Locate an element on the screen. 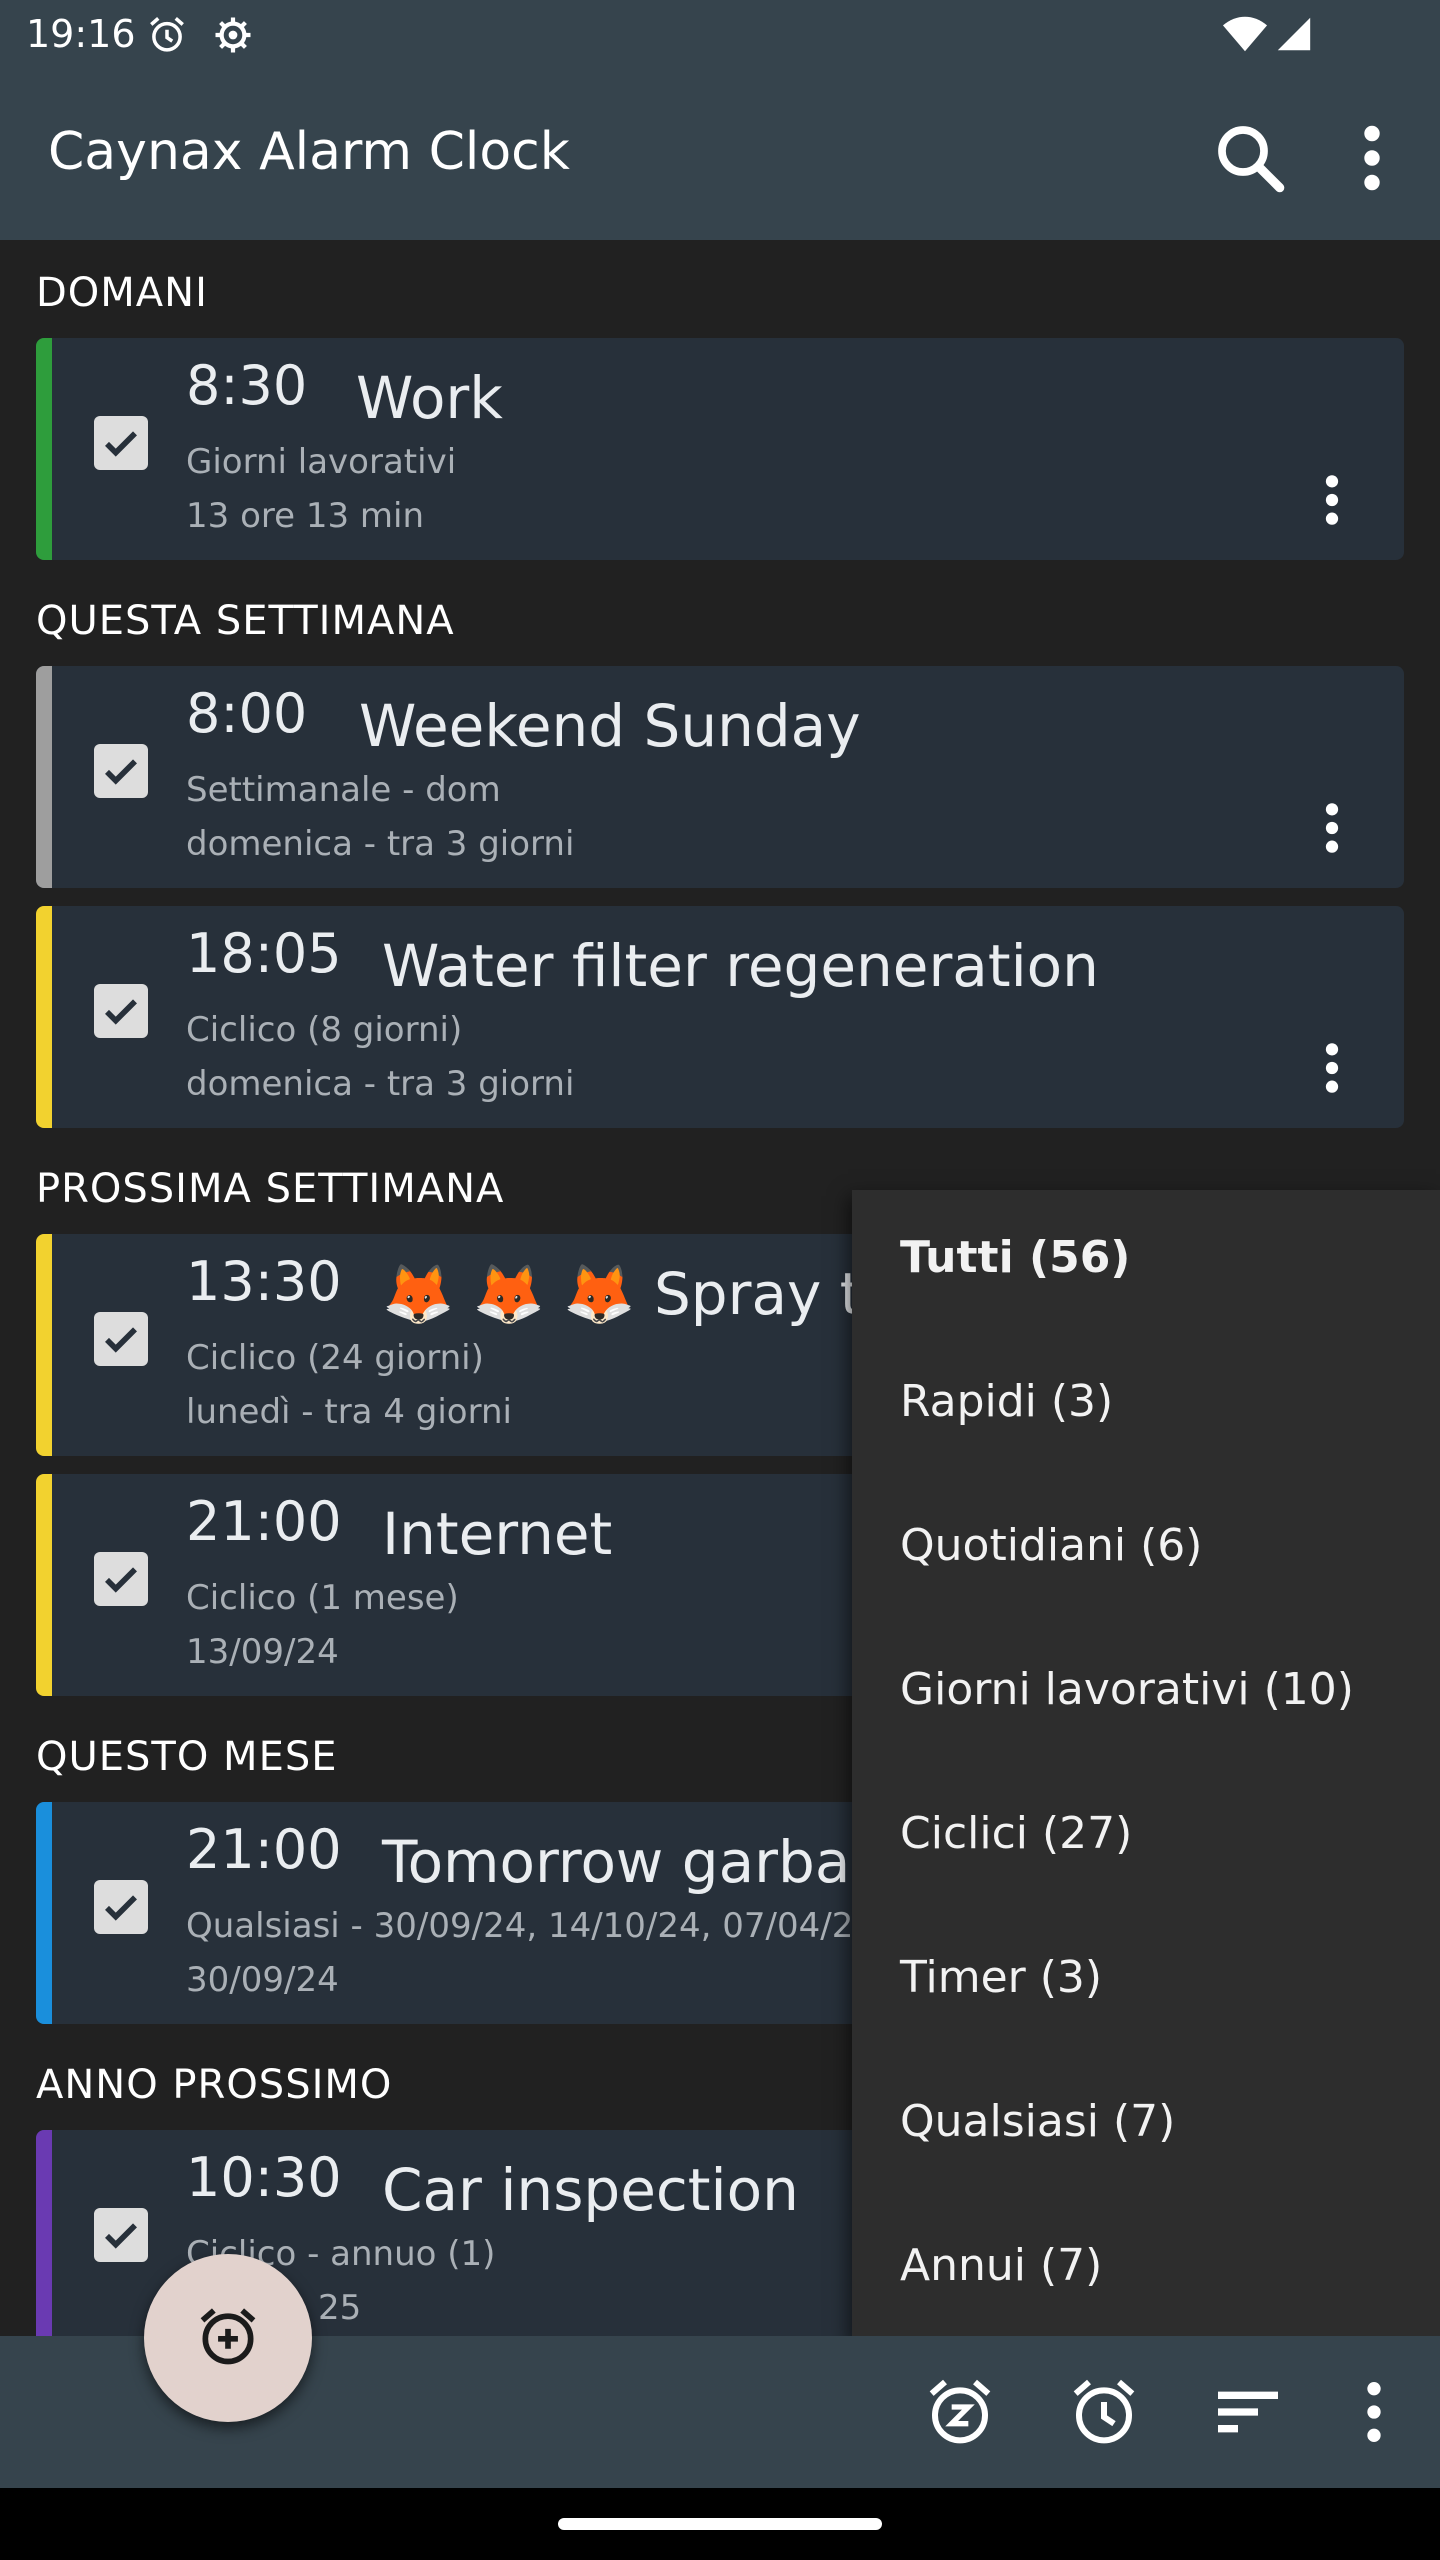 The width and height of the screenshot is (1440, 2560). filter-item-timer: Timer (3) is located at coordinates (1001, 1977).